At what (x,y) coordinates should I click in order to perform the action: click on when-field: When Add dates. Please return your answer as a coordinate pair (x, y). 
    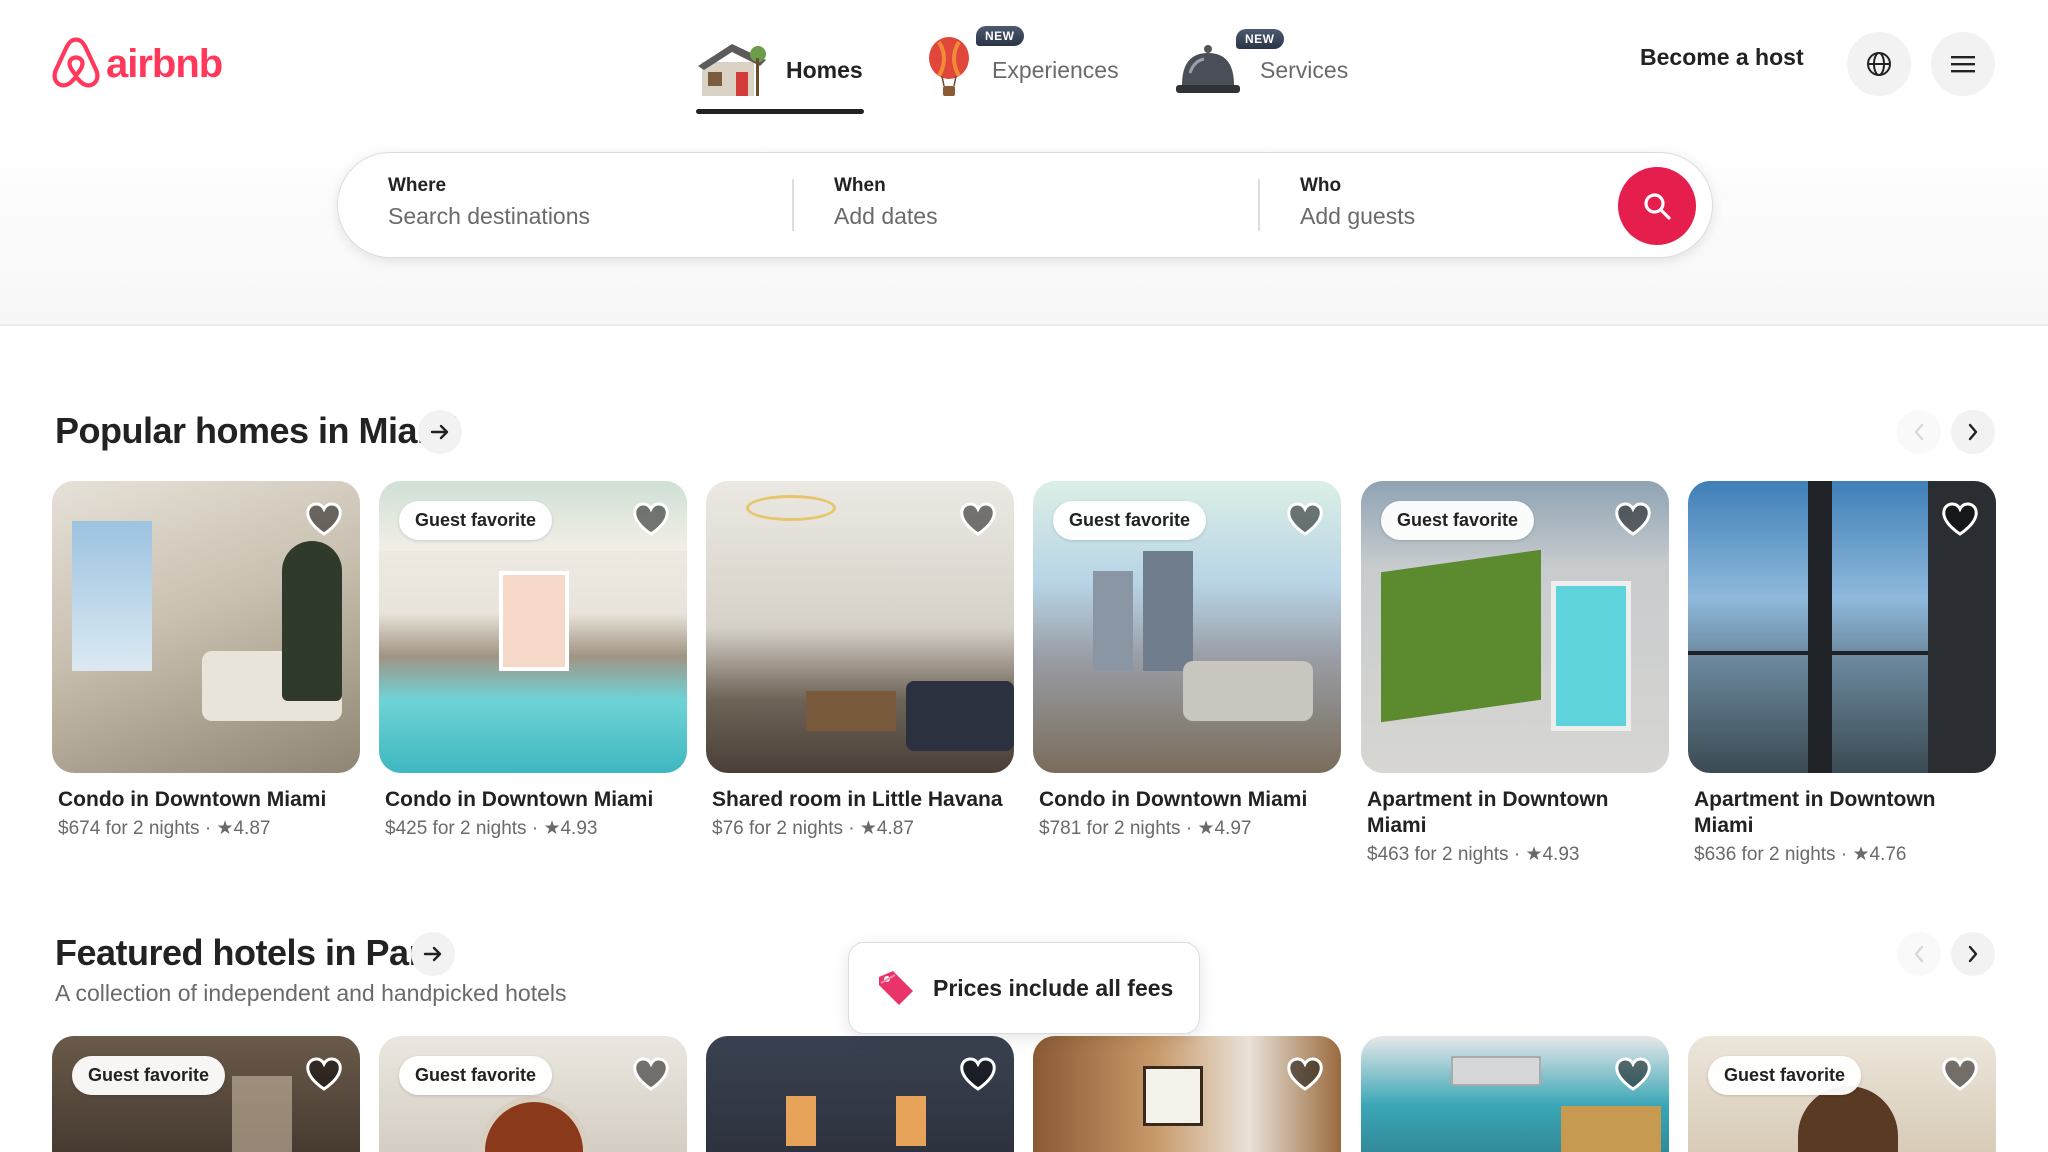
    Looking at the image, I should click on (886, 202).